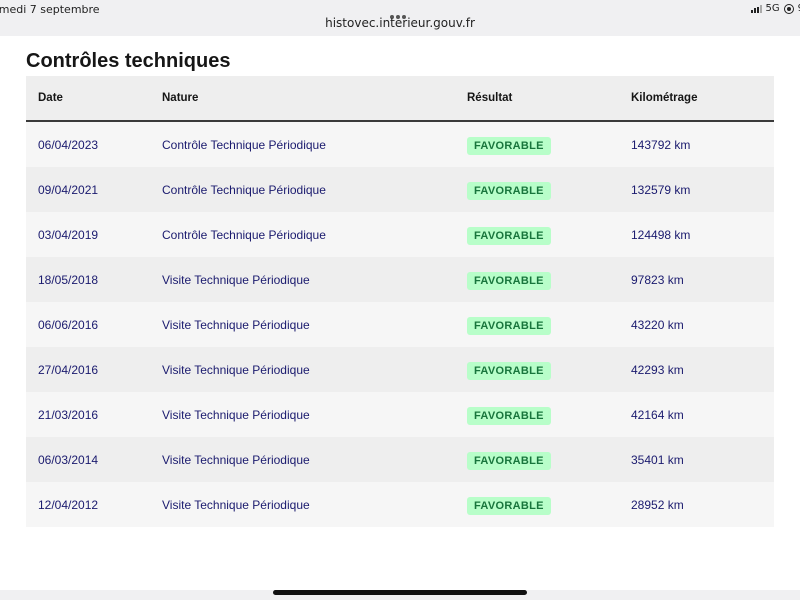 This screenshot has height=600, width=800. I want to click on row-mileage: 42164 km, so click(657, 414).